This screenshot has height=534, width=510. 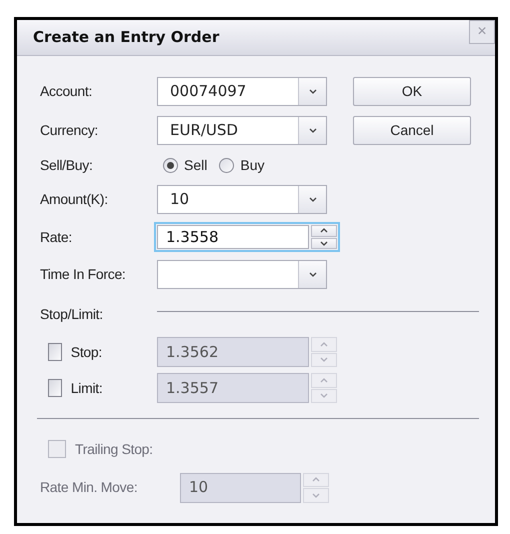 What do you see at coordinates (412, 91) in the screenshot?
I see `dialog-button: OK` at bounding box center [412, 91].